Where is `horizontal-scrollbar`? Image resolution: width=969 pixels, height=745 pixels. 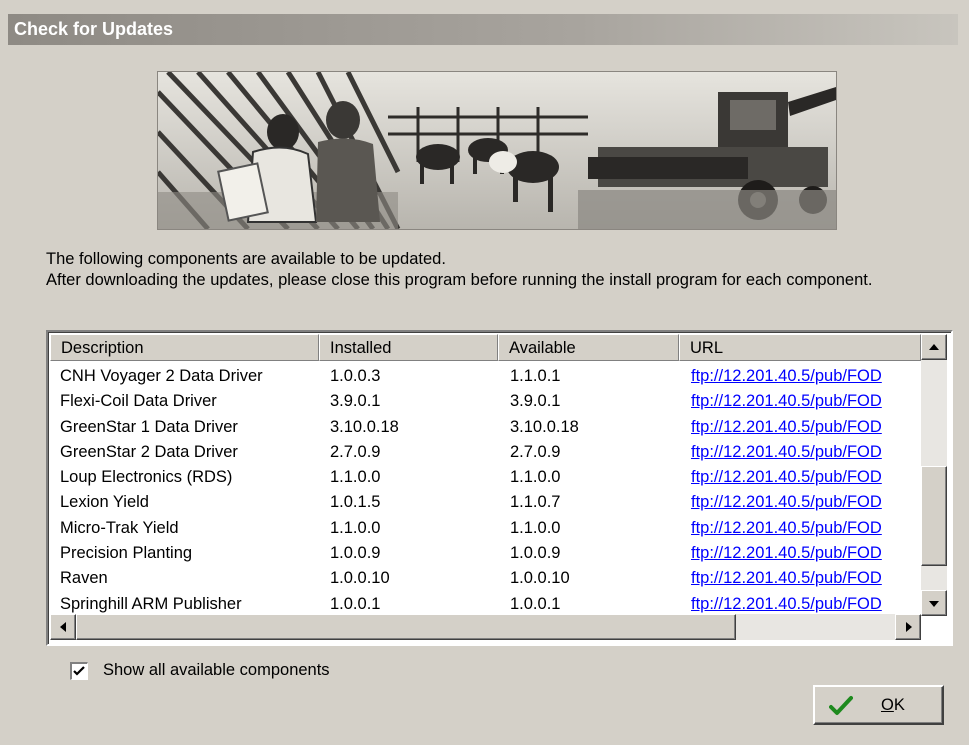 horizontal-scrollbar is located at coordinates (485, 627).